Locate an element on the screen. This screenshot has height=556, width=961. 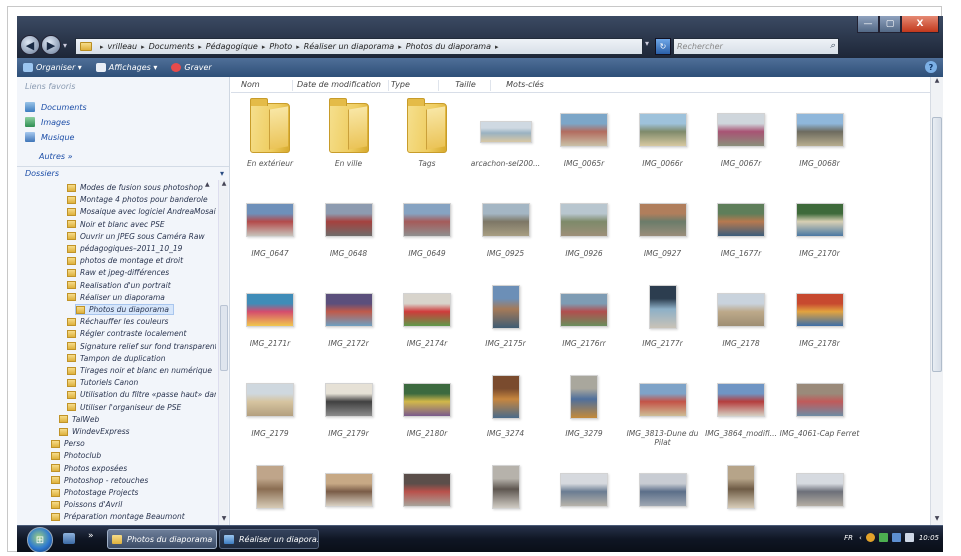
refresh-button: ↻ is located at coordinates (663, 46).